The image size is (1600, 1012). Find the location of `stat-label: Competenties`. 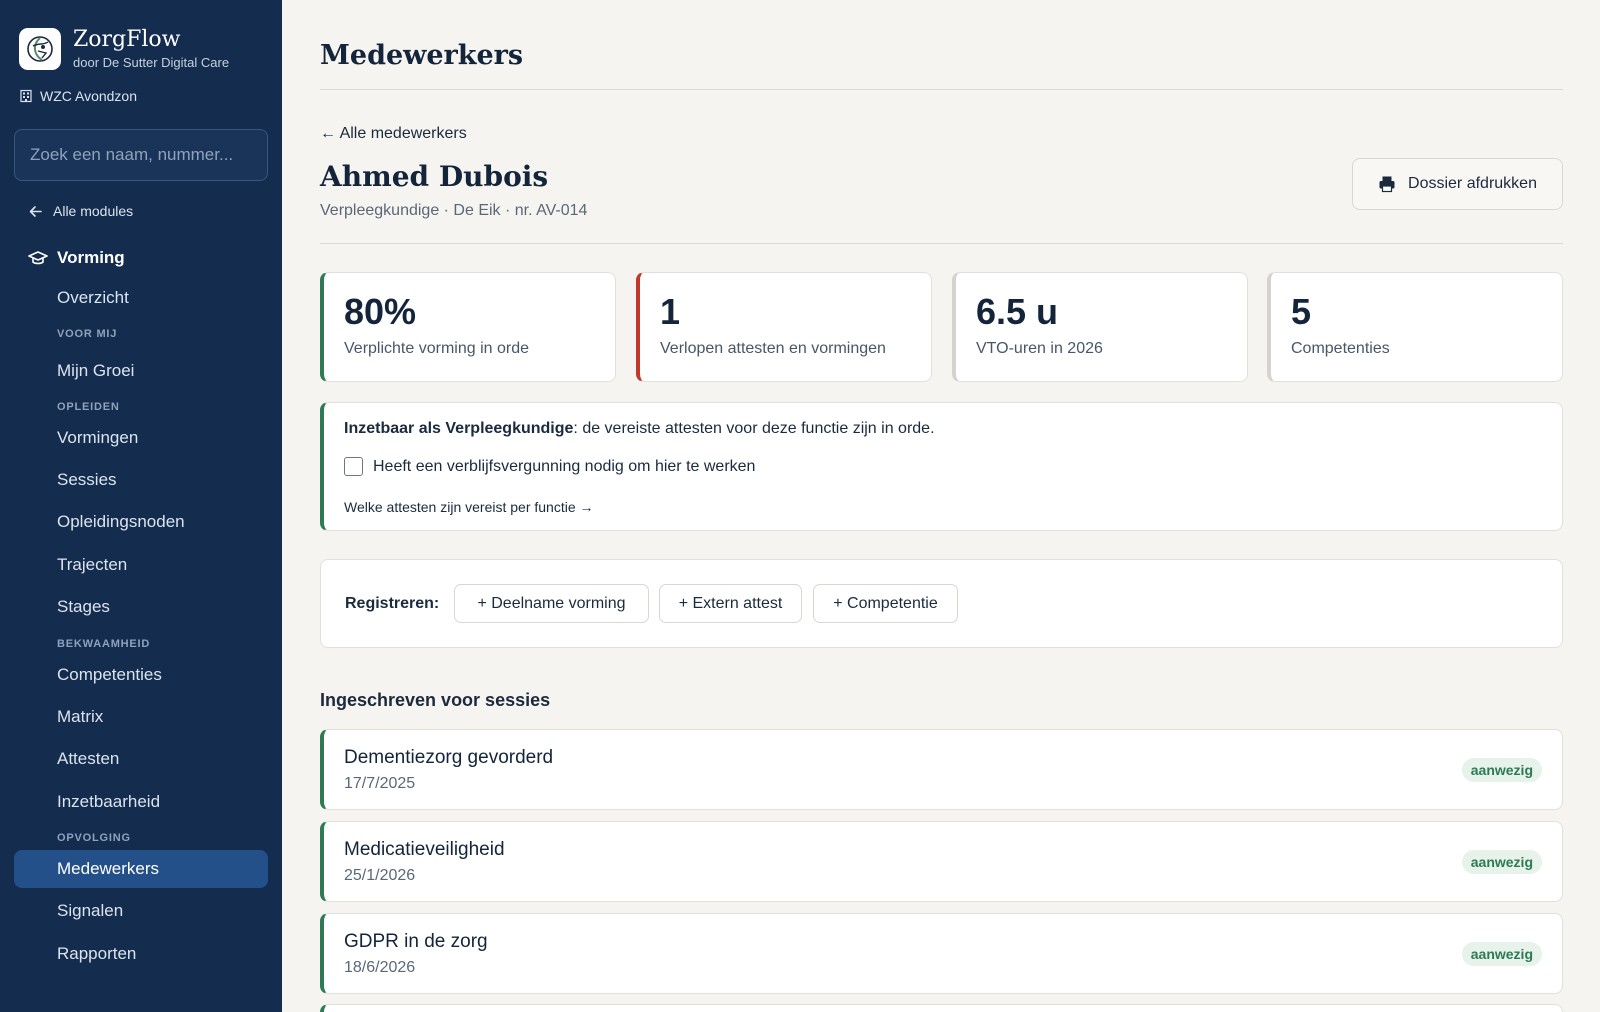

stat-label: Competenties is located at coordinates (1340, 348).